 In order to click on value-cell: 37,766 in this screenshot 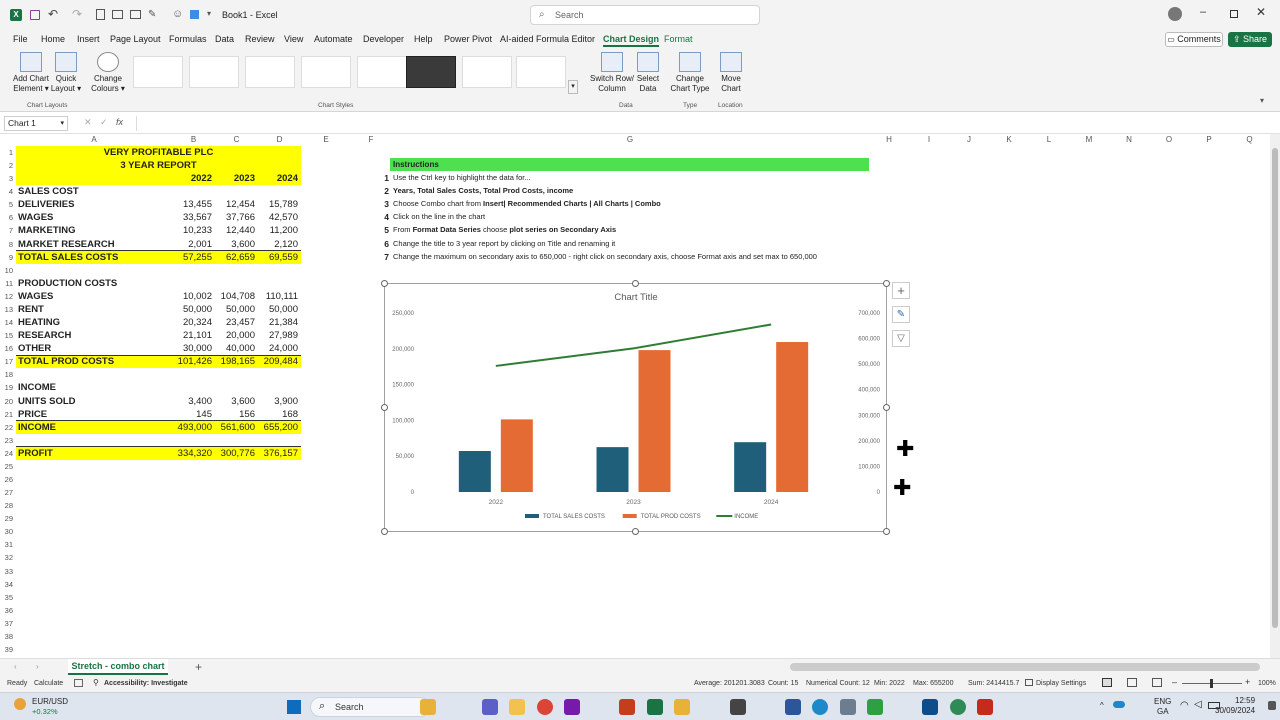, I will do `click(236, 217)`.